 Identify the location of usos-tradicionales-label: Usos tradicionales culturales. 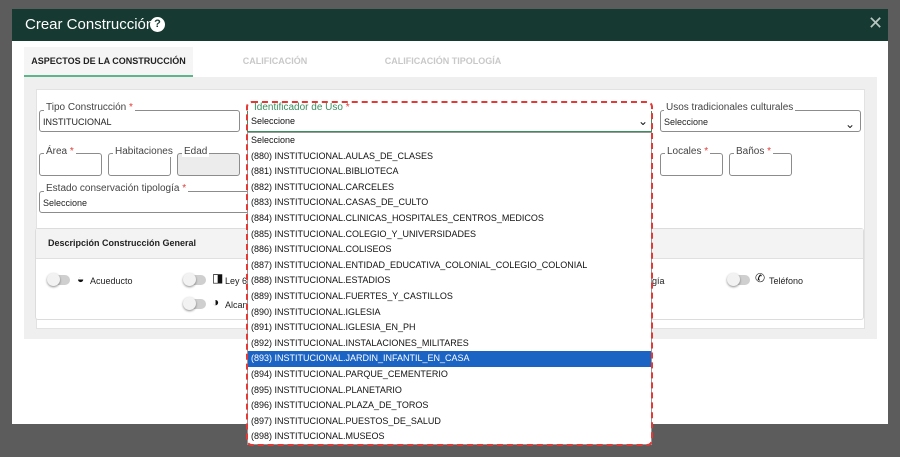
(730, 107).